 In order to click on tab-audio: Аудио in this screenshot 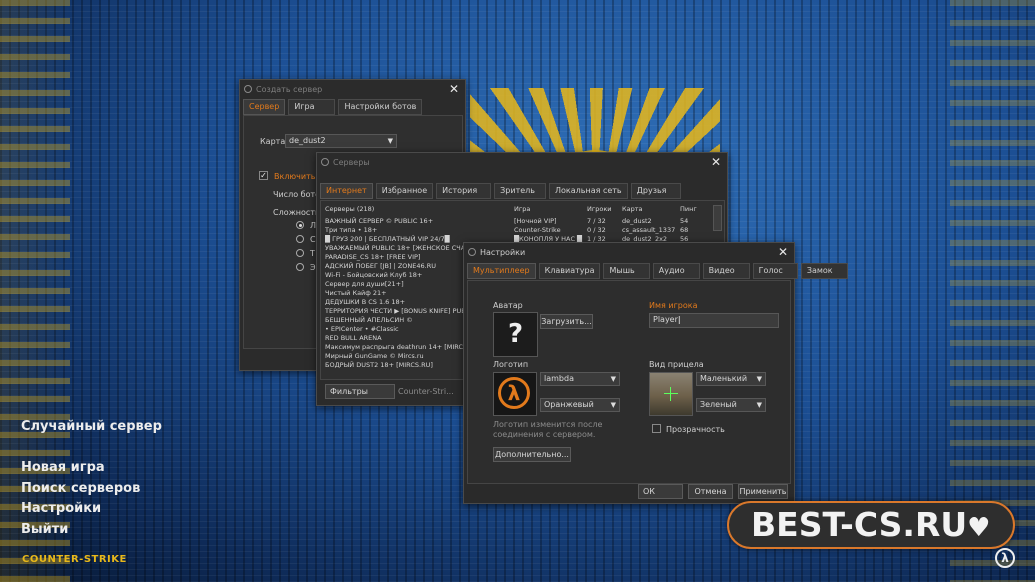, I will do `click(676, 271)`.